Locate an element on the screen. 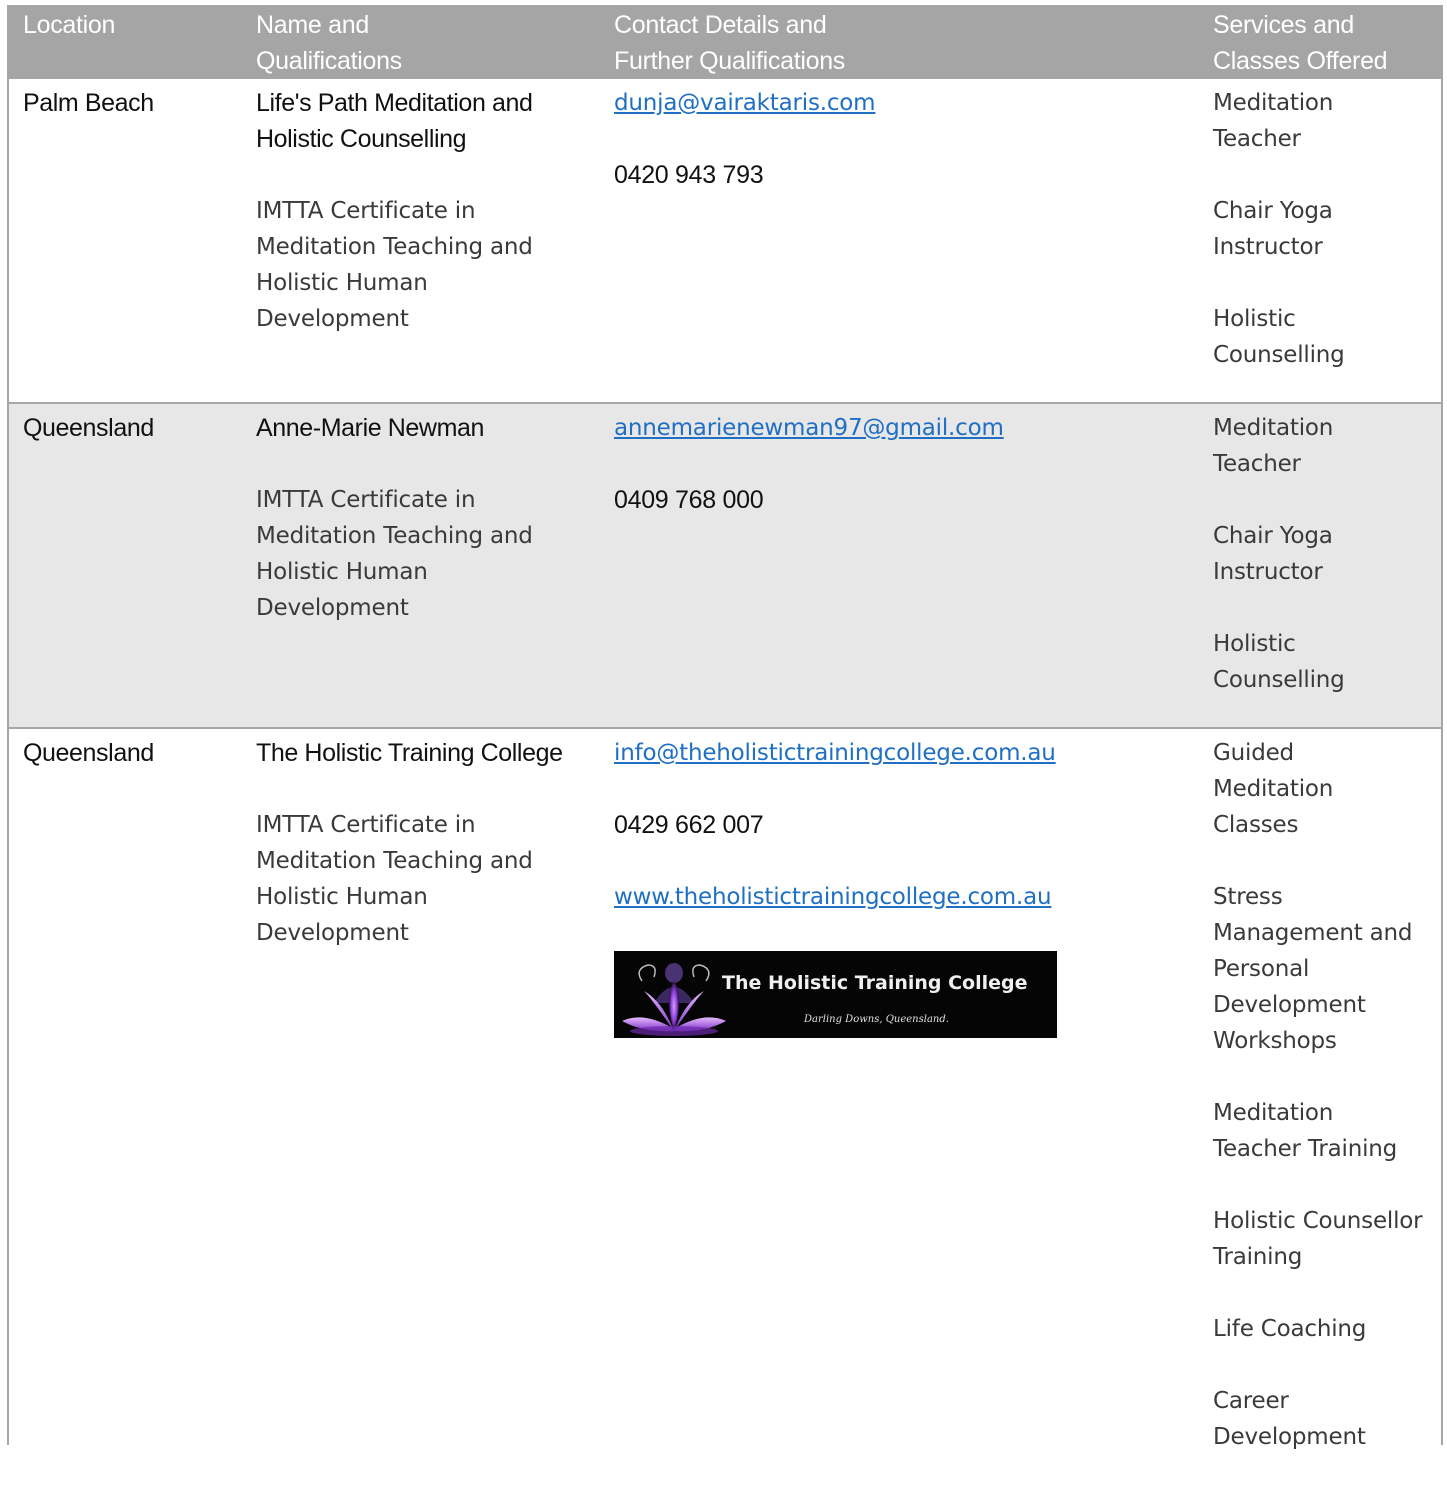  location-text: Palm Beach is located at coordinates (88, 103).